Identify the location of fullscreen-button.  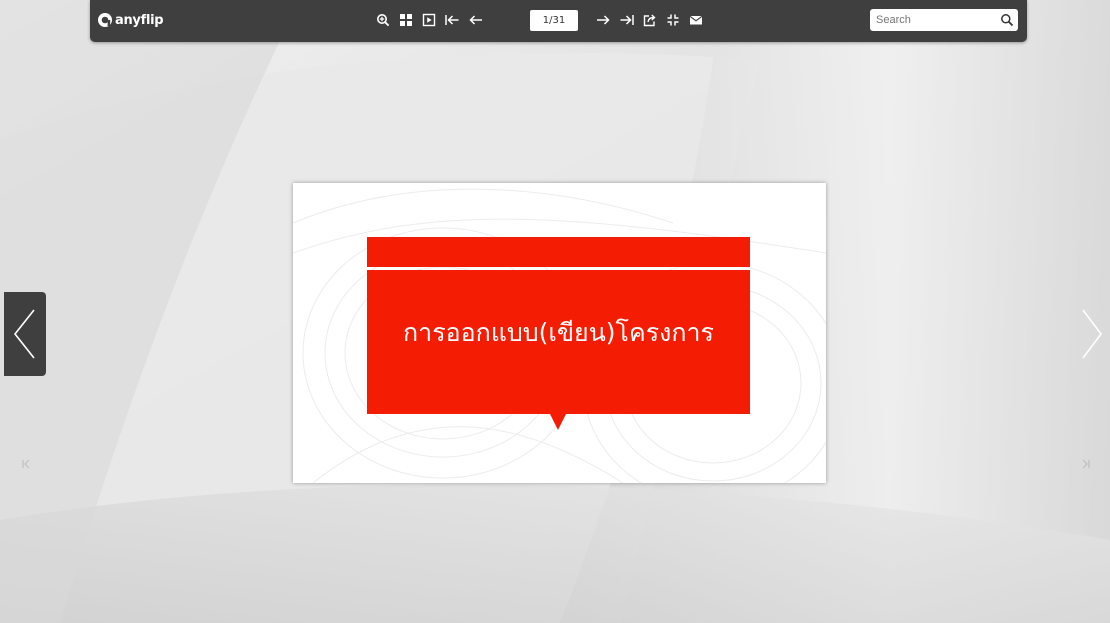
(673, 20).